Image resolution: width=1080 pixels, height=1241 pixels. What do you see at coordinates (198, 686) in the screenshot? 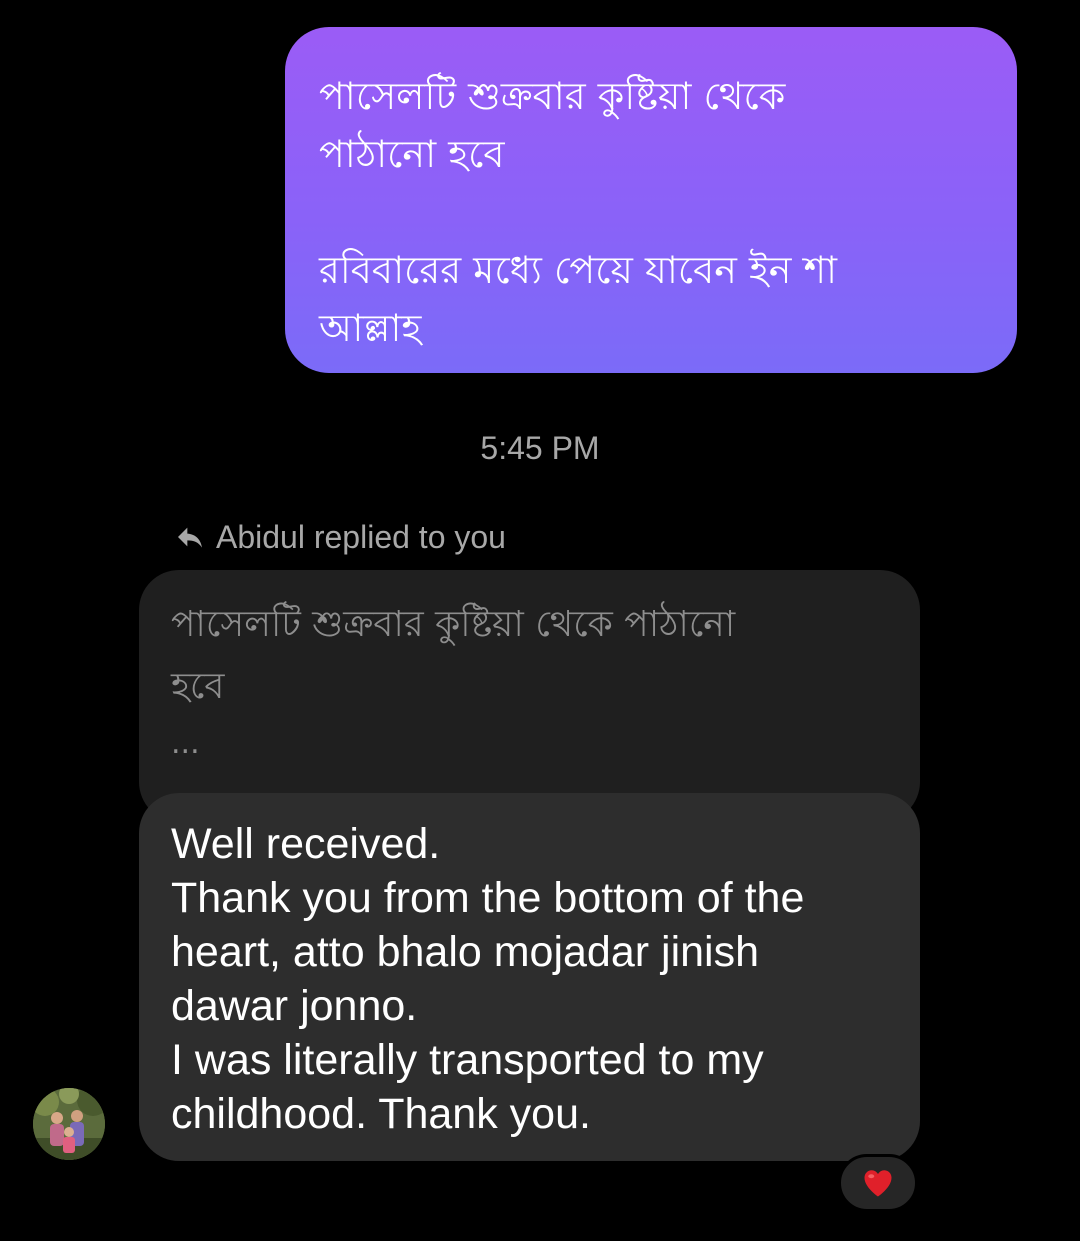
I see `quoted-message-line: হবে` at bounding box center [198, 686].